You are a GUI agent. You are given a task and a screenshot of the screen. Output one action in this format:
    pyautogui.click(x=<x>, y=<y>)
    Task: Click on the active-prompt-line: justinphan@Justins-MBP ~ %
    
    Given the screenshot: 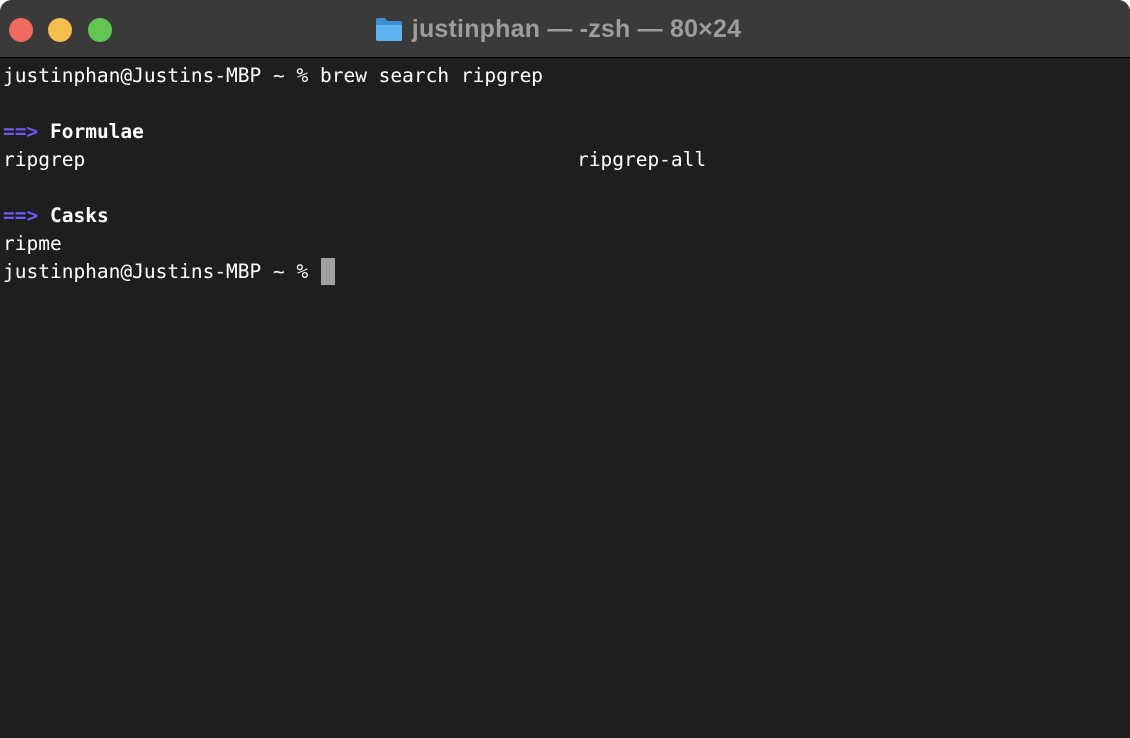 What is the action you would take?
    pyautogui.click(x=563, y=272)
    